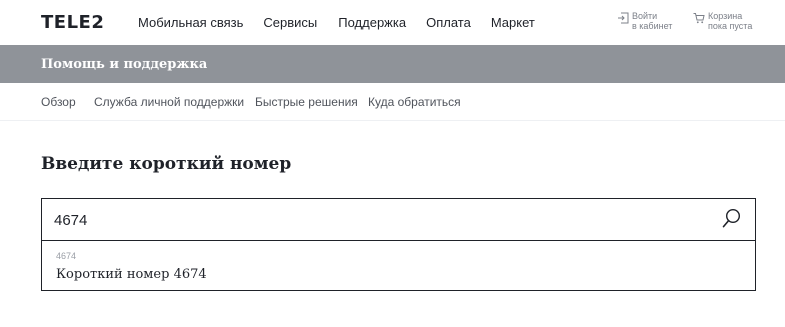  Describe the element at coordinates (414, 102) in the screenshot. I see `subnav-item-where-to-apply: Куда обратиться` at that location.